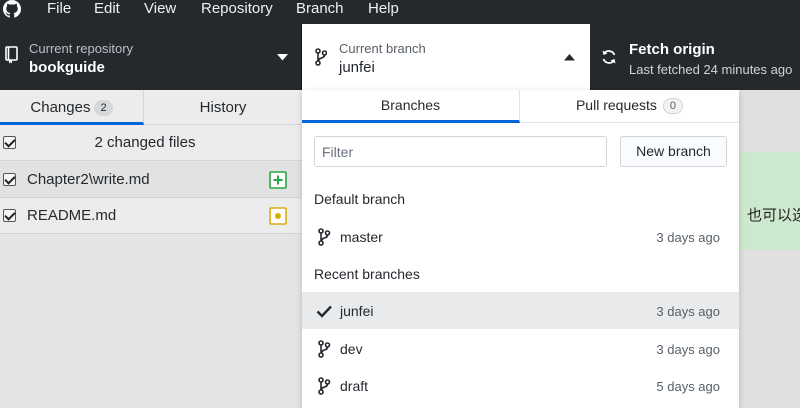 The image size is (800, 408). I want to click on repo-icon, so click(11, 55).